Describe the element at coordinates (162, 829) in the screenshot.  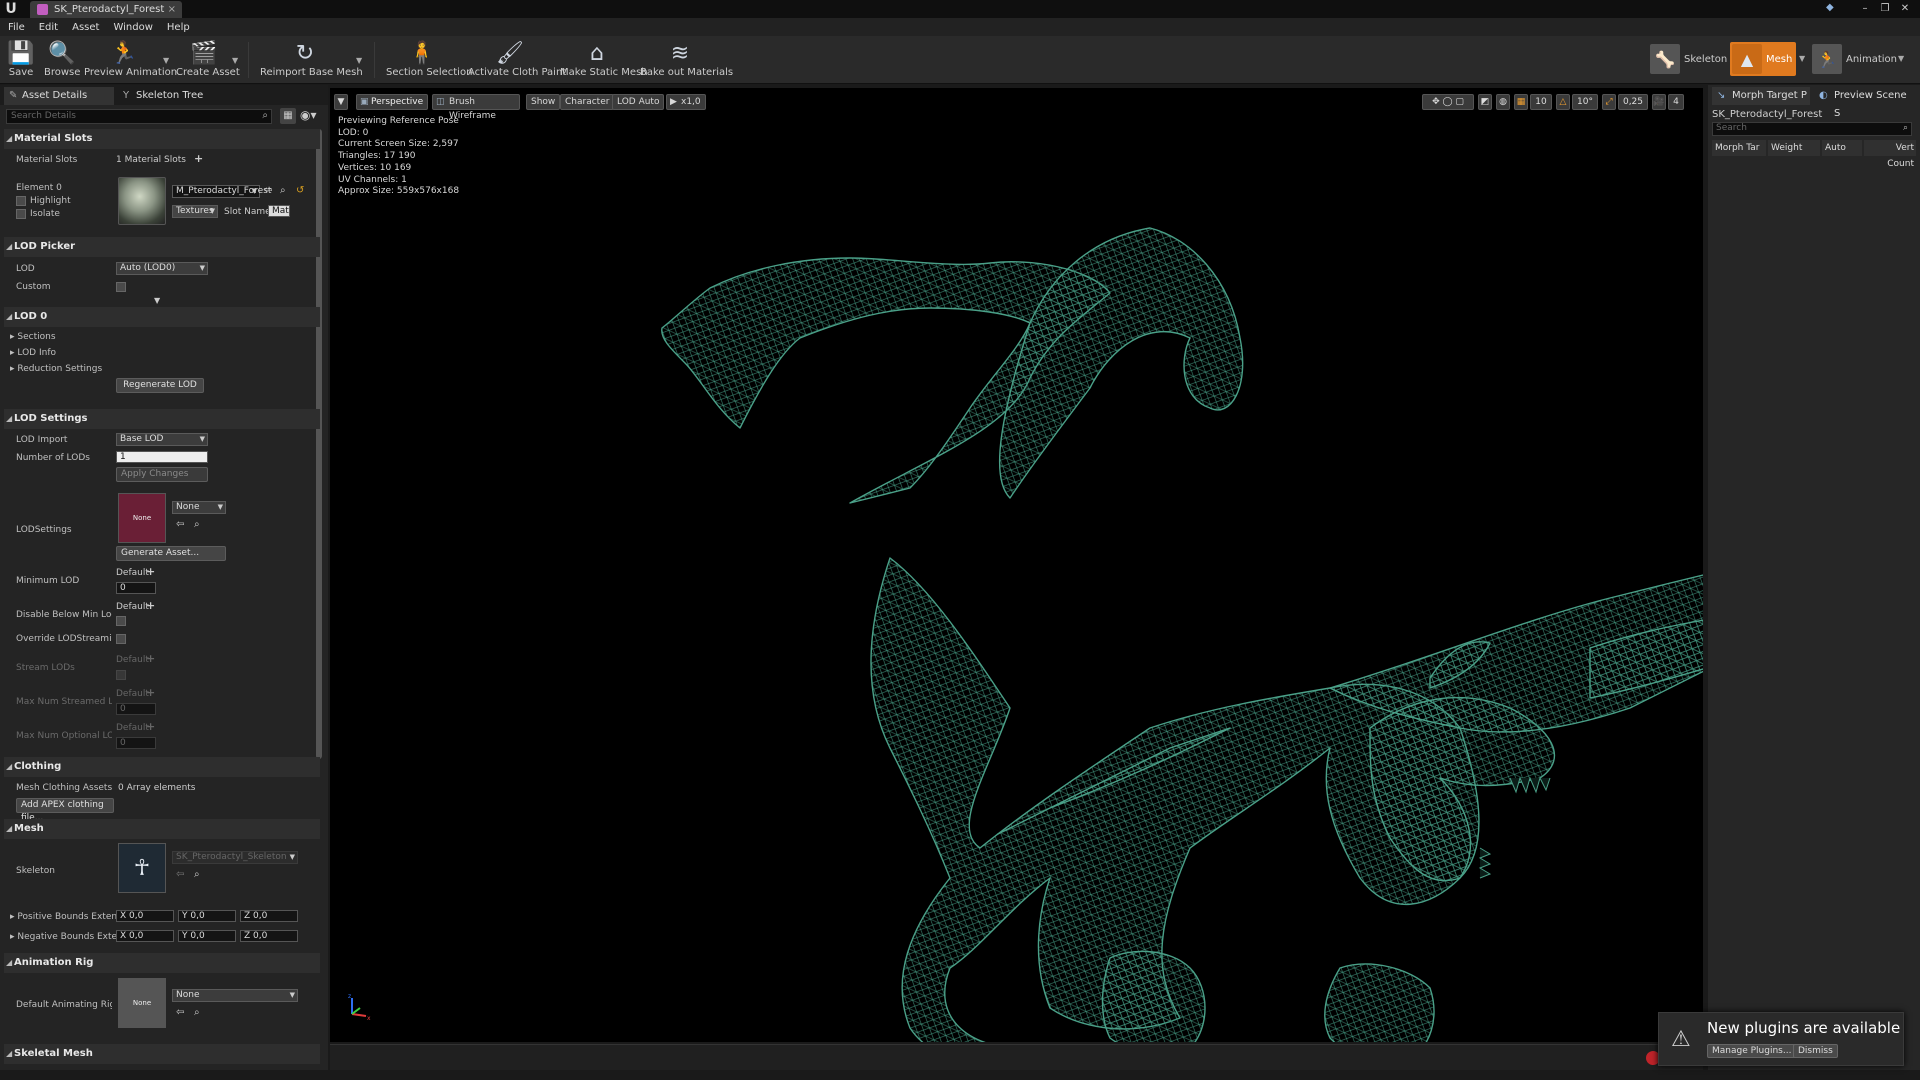
I see `section-mesh: ◢ Mesh` at that location.